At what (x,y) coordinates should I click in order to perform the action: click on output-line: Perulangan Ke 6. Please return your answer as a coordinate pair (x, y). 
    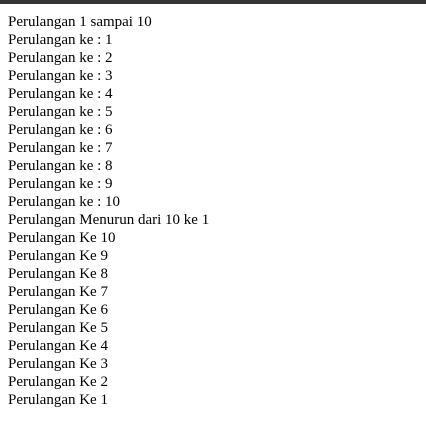
    Looking at the image, I should click on (58, 310).